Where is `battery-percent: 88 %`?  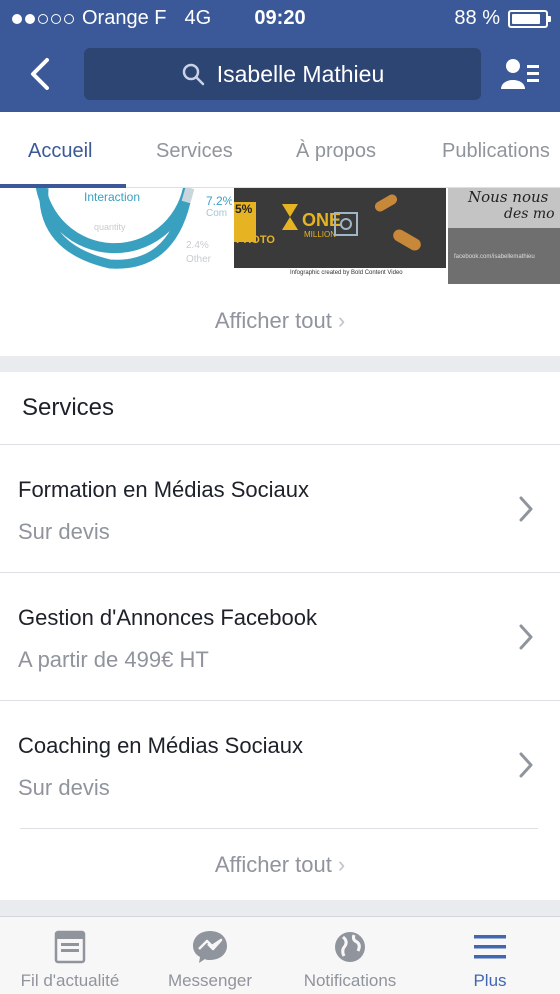
battery-percent: 88 % is located at coordinates (477, 18).